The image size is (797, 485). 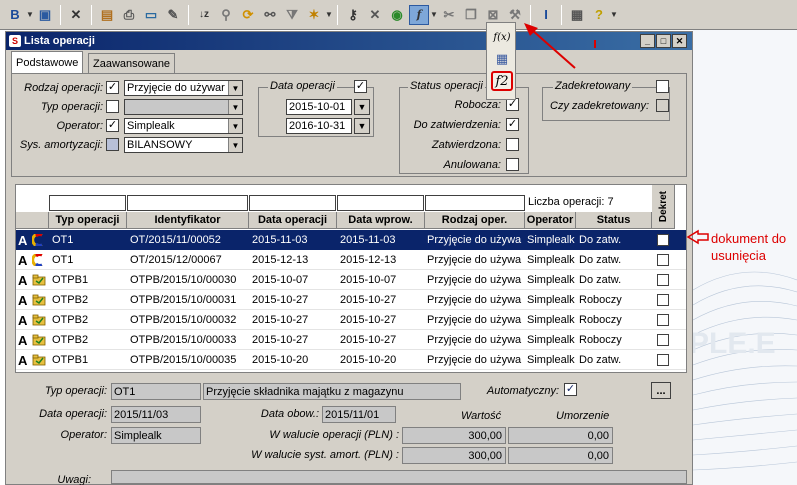 I want to click on zadekretowany-checkbox, so click(x=662, y=86).